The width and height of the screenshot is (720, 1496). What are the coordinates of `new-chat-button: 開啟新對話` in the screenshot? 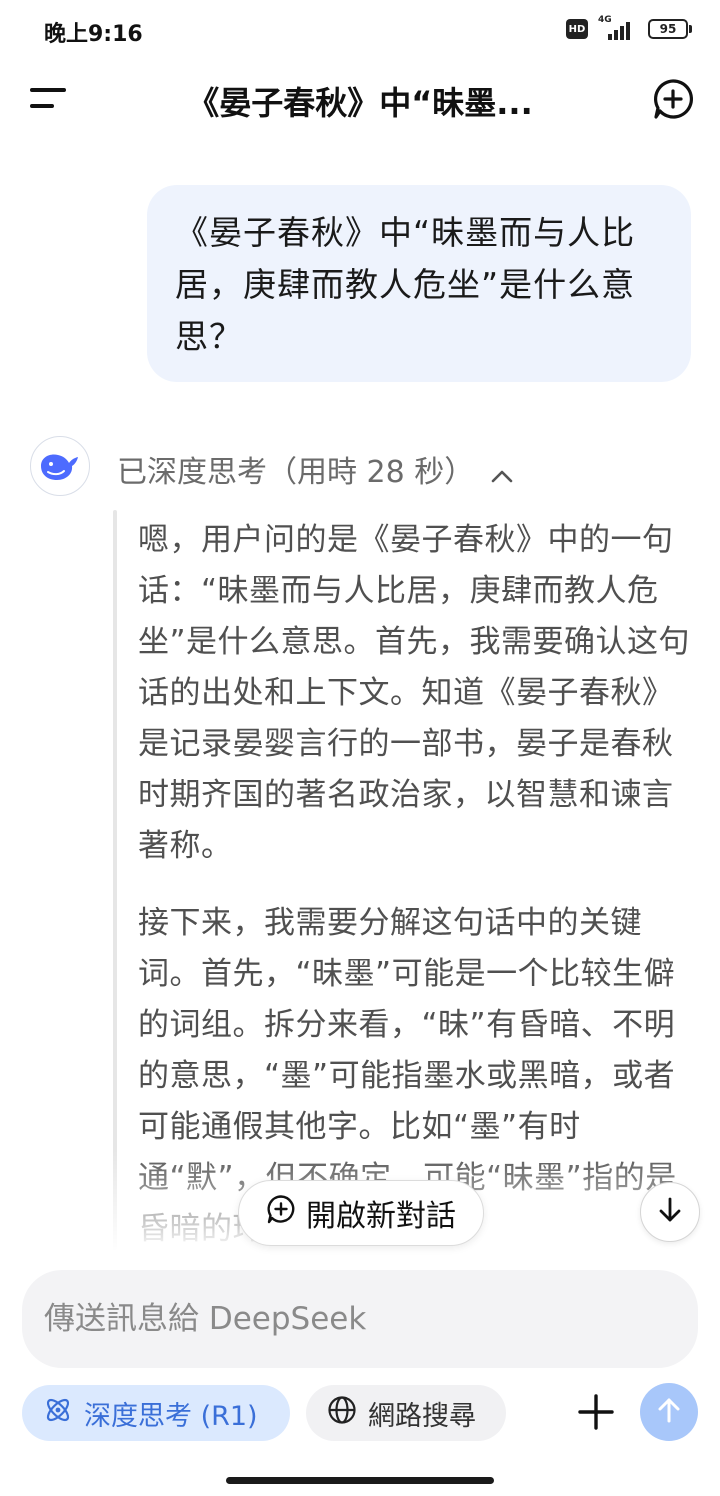 It's located at (361, 1213).